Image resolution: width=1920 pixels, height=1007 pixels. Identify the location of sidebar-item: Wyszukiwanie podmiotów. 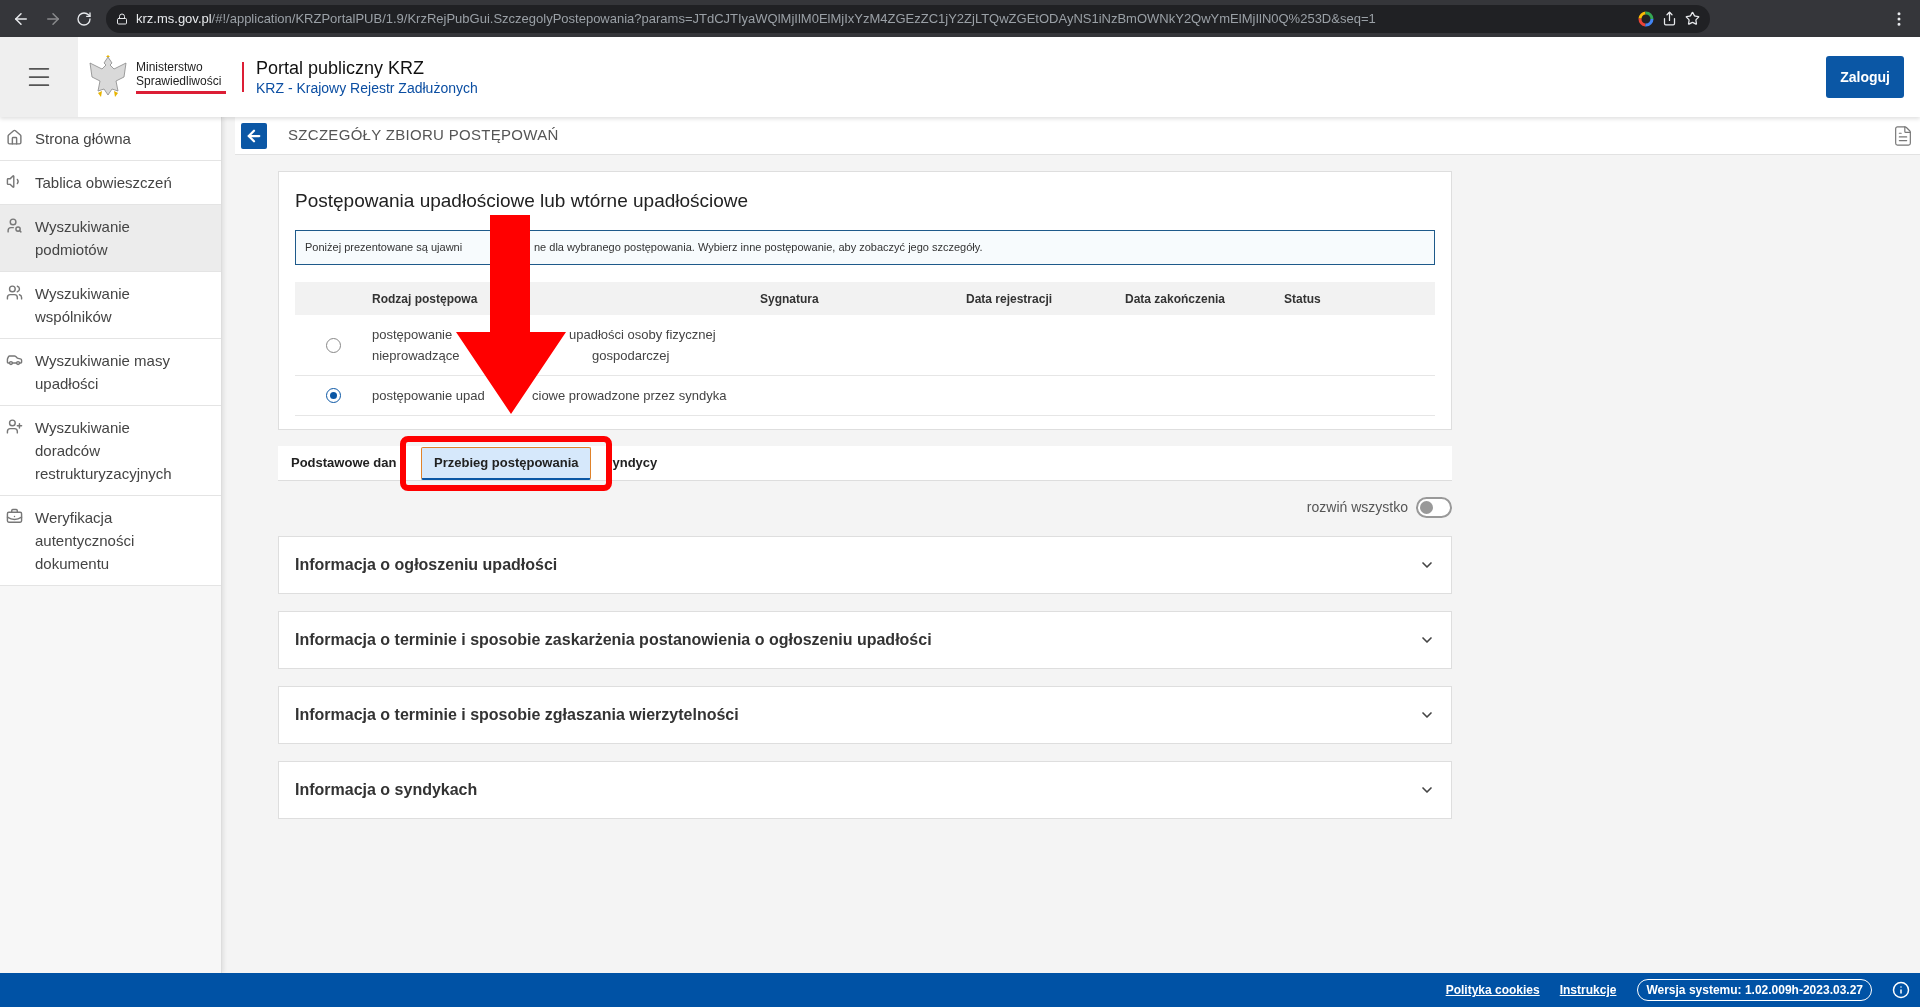
(110, 238).